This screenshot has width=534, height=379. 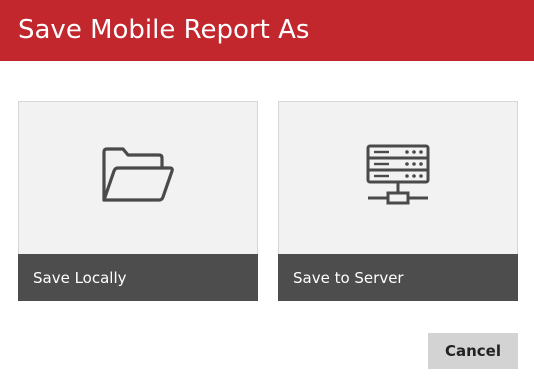 What do you see at coordinates (473, 351) in the screenshot?
I see `cancel-button: Cancel` at bounding box center [473, 351].